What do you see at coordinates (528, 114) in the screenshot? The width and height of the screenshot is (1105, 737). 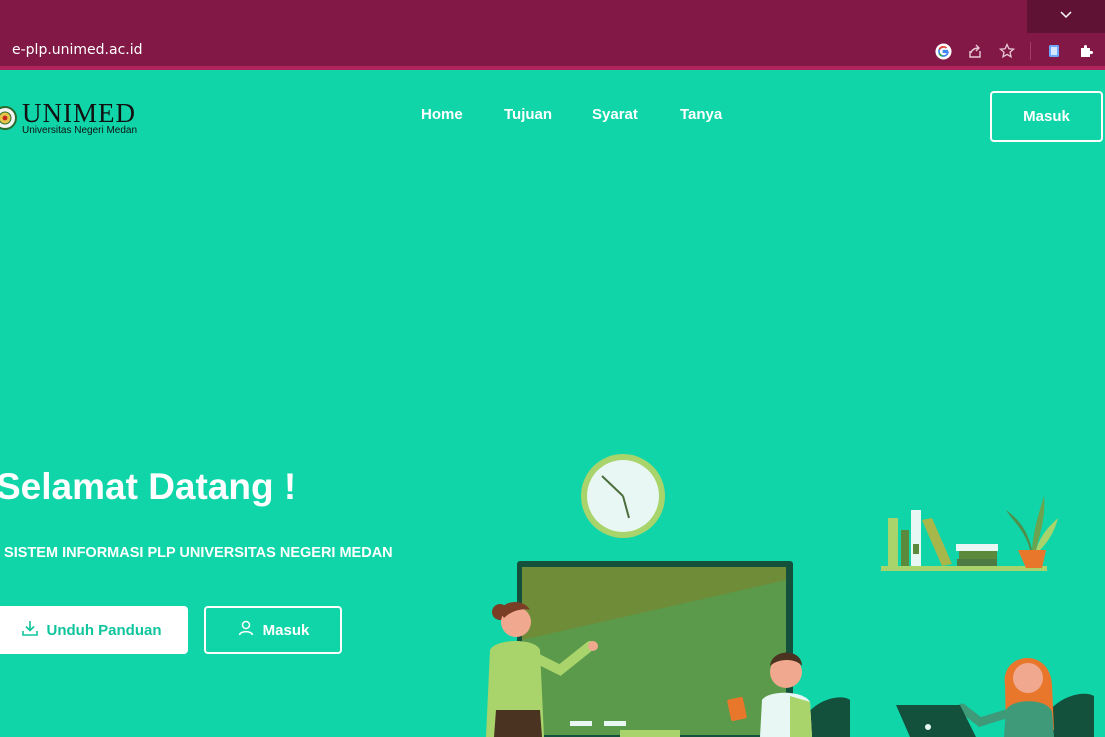 I see `nav-item-tujuan: Tujuan` at bounding box center [528, 114].